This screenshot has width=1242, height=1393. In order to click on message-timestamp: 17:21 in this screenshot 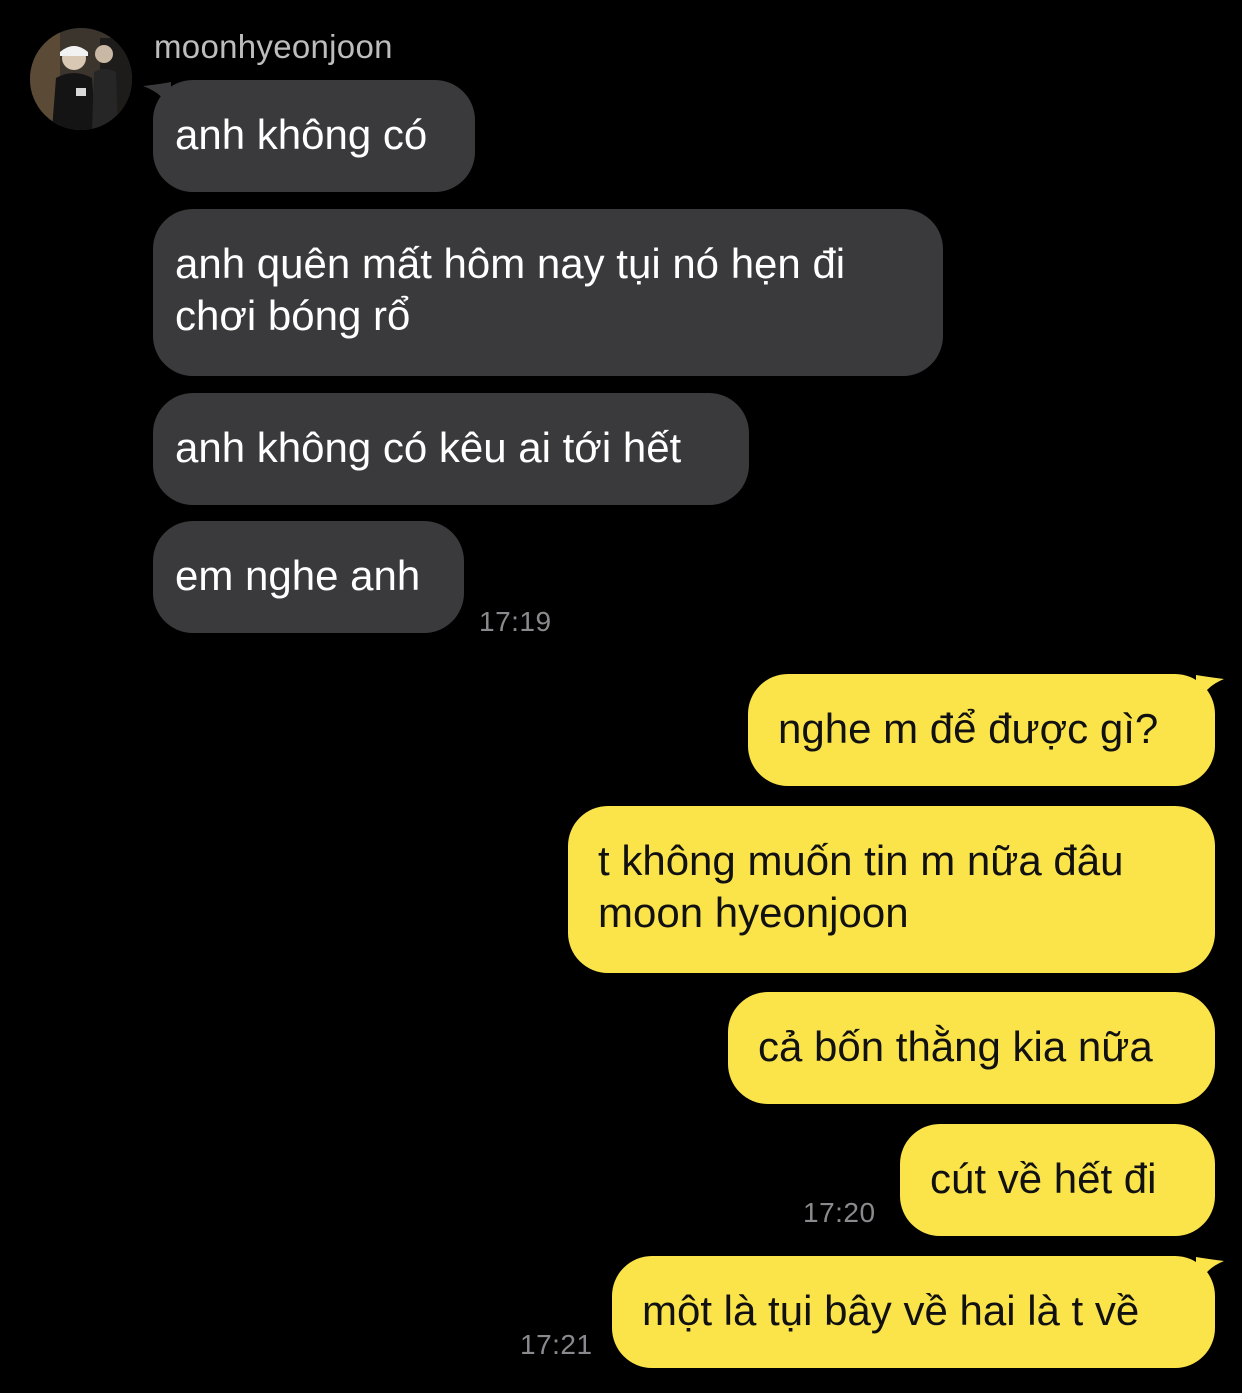, I will do `click(556, 1344)`.